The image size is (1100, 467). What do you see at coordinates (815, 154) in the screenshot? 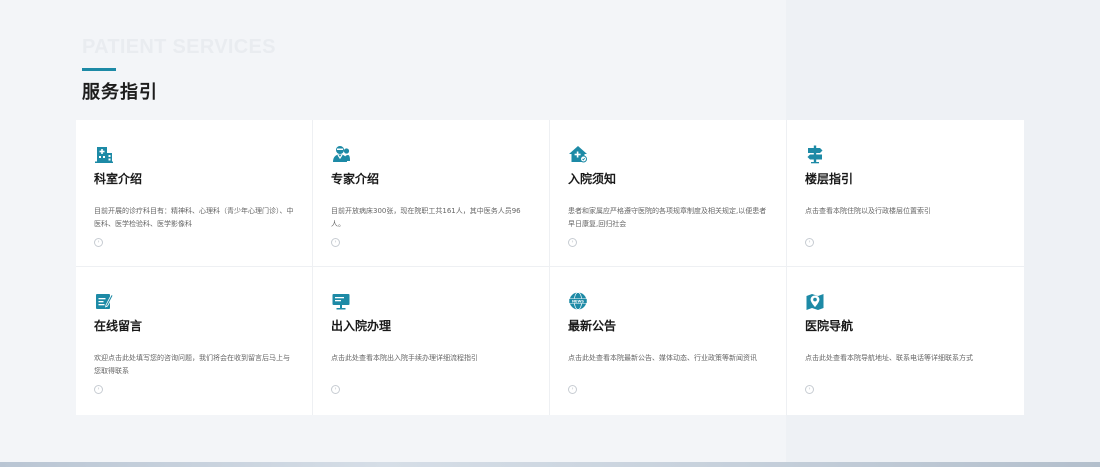
I see `signpost-icon` at bounding box center [815, 154].